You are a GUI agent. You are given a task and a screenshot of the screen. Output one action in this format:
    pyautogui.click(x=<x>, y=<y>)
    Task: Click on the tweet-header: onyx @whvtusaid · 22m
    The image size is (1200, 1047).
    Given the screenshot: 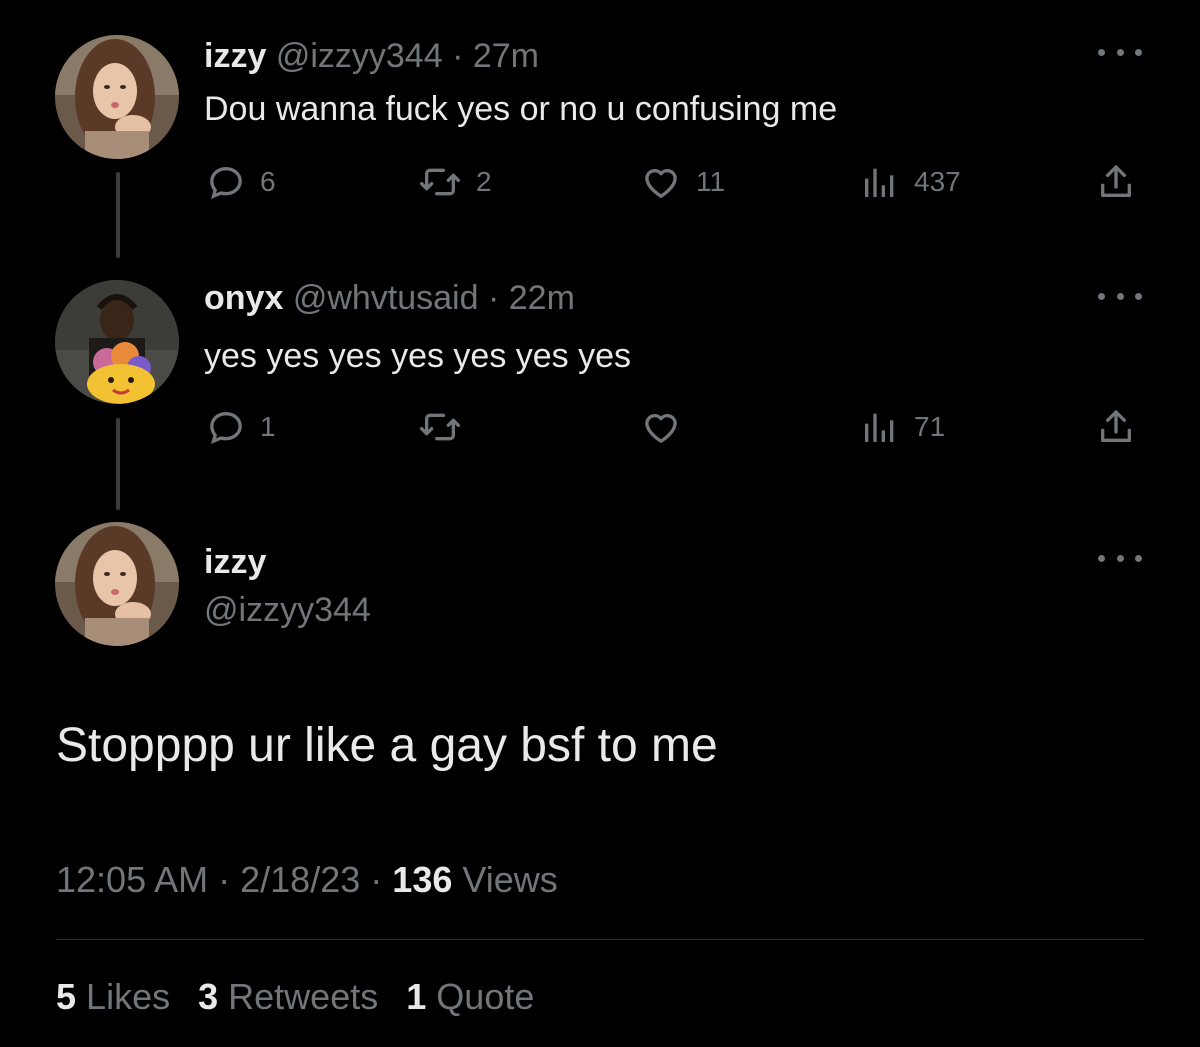 What is the action you would take?
    pyautogui.click(x=389, y=298)
    